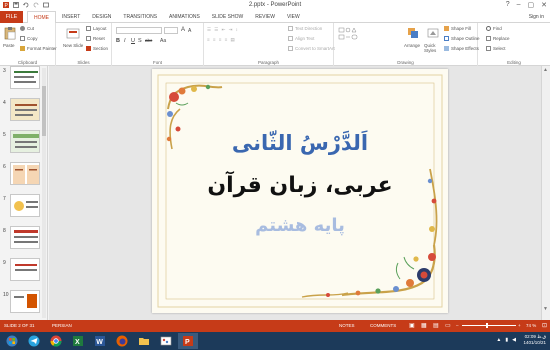  Describe the element at coordinates (11, 17) in the screenshot. I see `tab-file: FILE` at that location.